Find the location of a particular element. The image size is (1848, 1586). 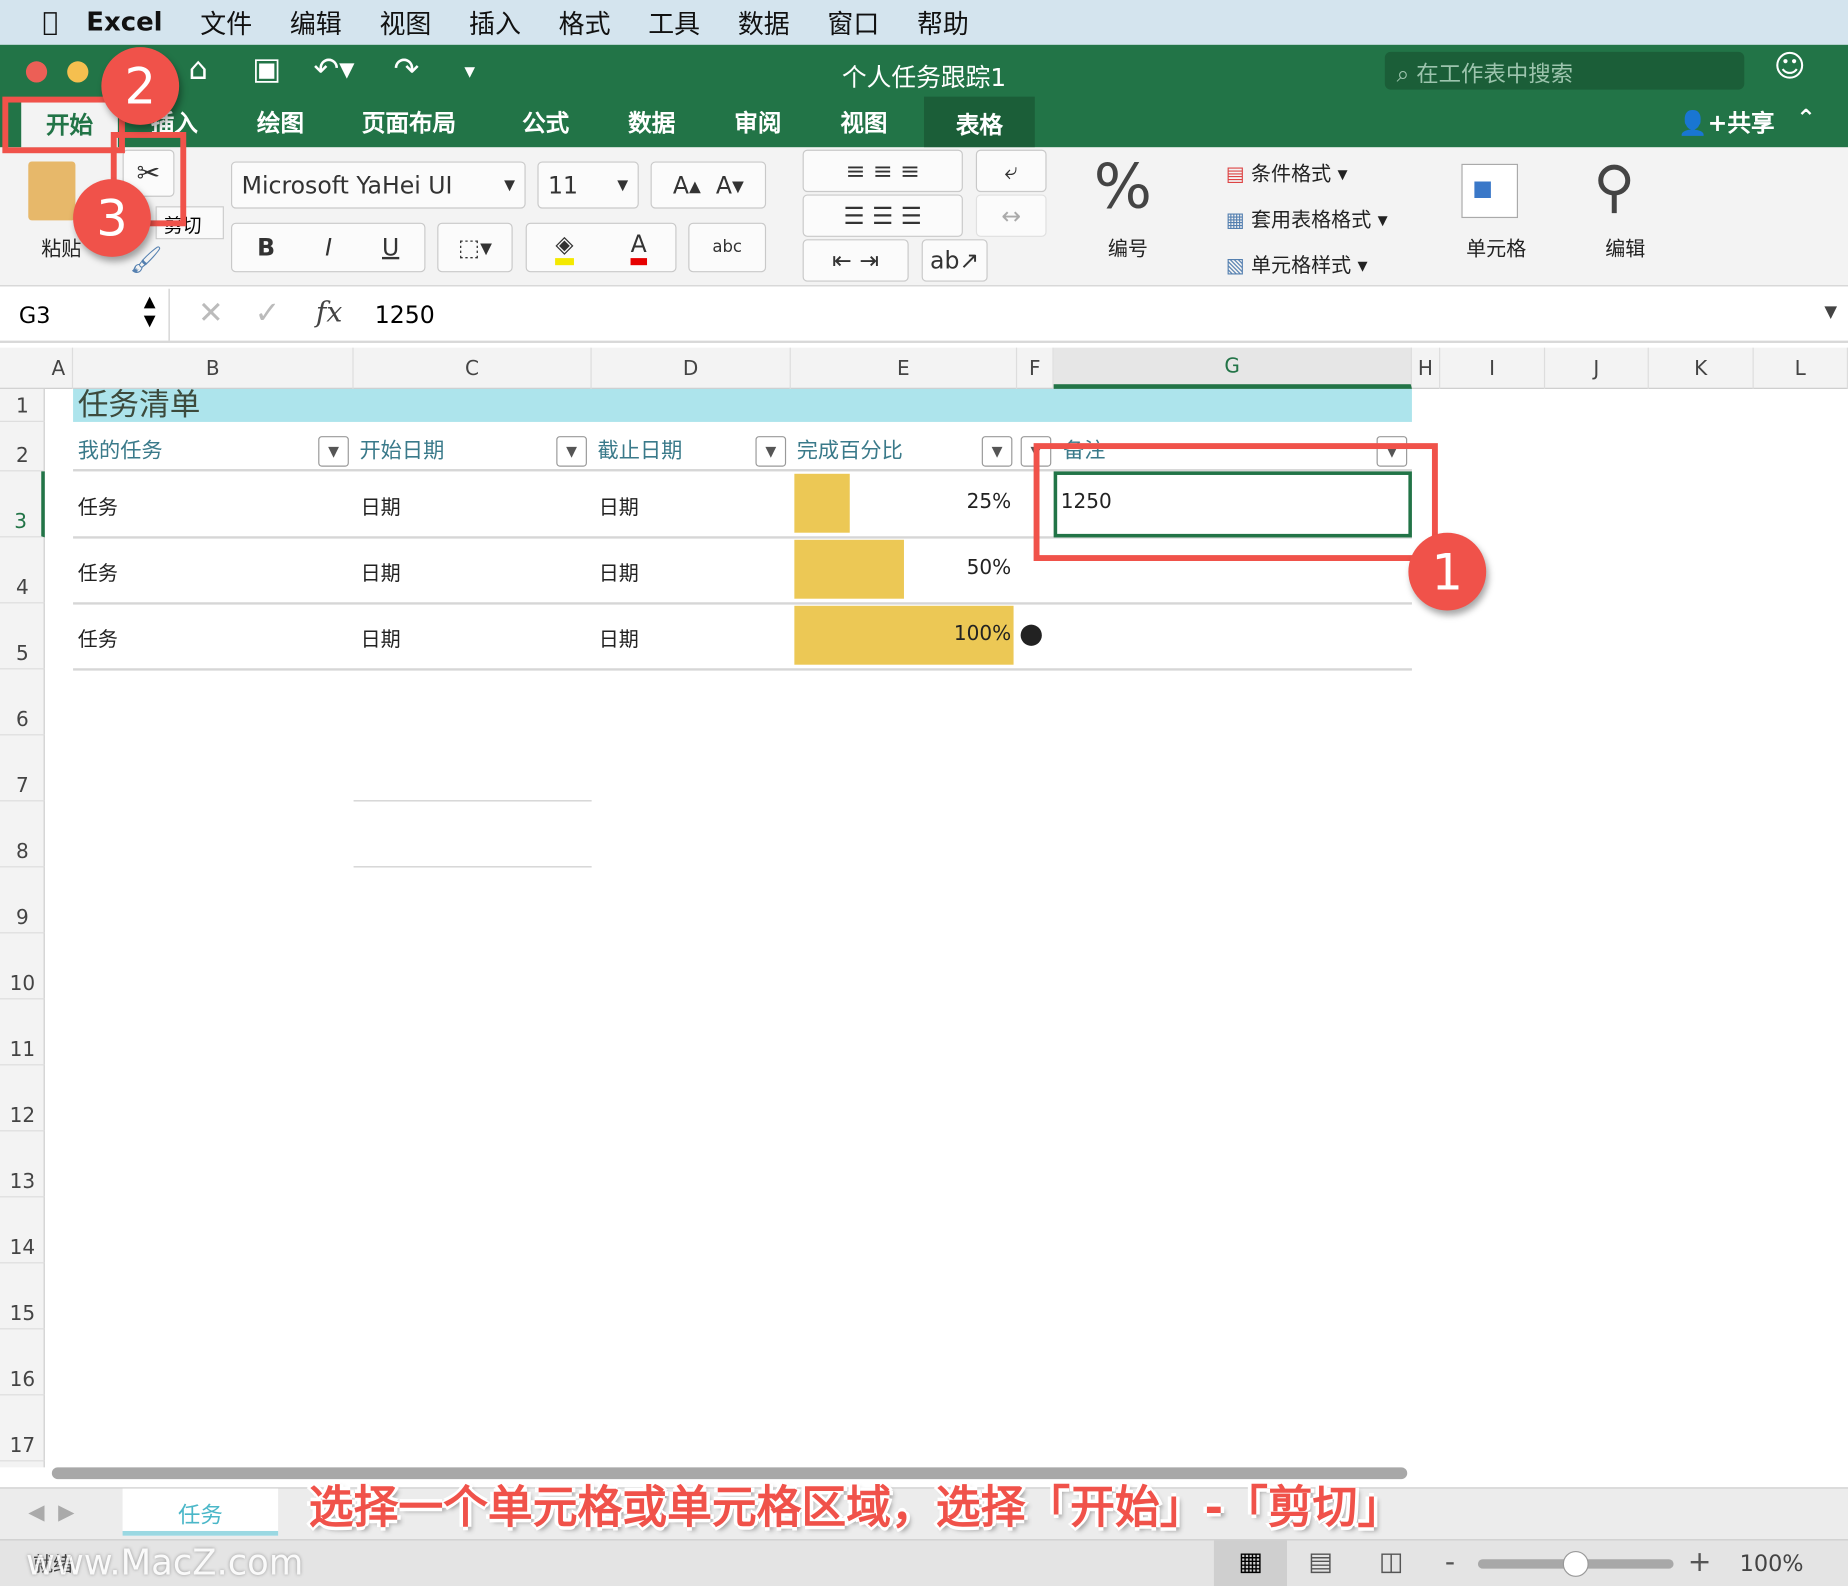

row-header-7: 7 is located at coordinates (22, 768).